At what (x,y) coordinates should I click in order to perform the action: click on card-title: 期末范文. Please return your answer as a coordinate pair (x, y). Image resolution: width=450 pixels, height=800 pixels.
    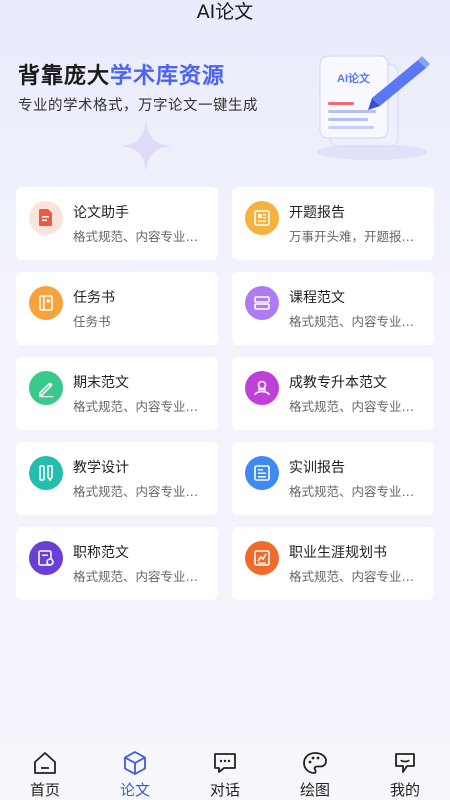
    Looking at the image, I should click on (101, 383).